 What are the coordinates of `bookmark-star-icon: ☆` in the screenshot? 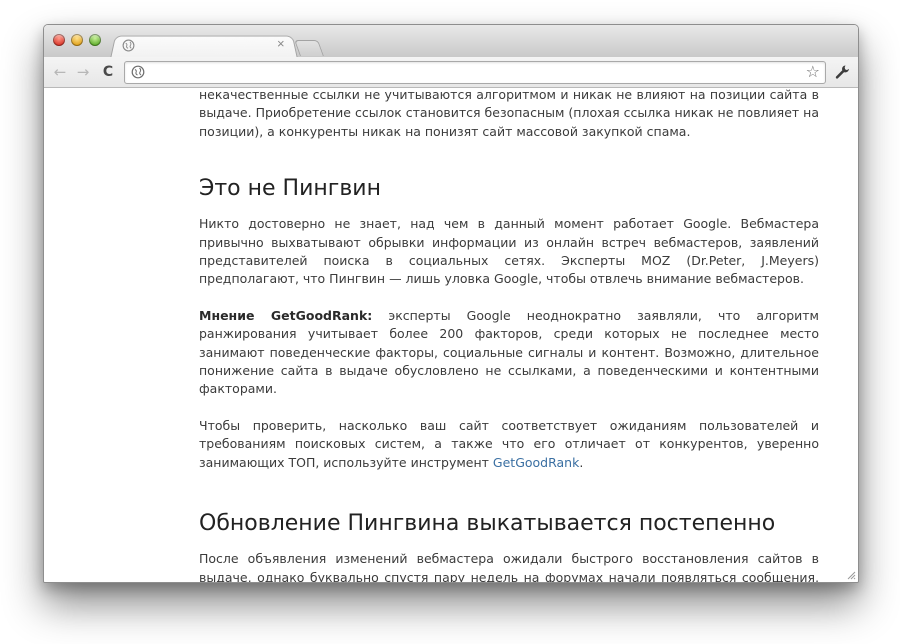 It's located at (813, 72).